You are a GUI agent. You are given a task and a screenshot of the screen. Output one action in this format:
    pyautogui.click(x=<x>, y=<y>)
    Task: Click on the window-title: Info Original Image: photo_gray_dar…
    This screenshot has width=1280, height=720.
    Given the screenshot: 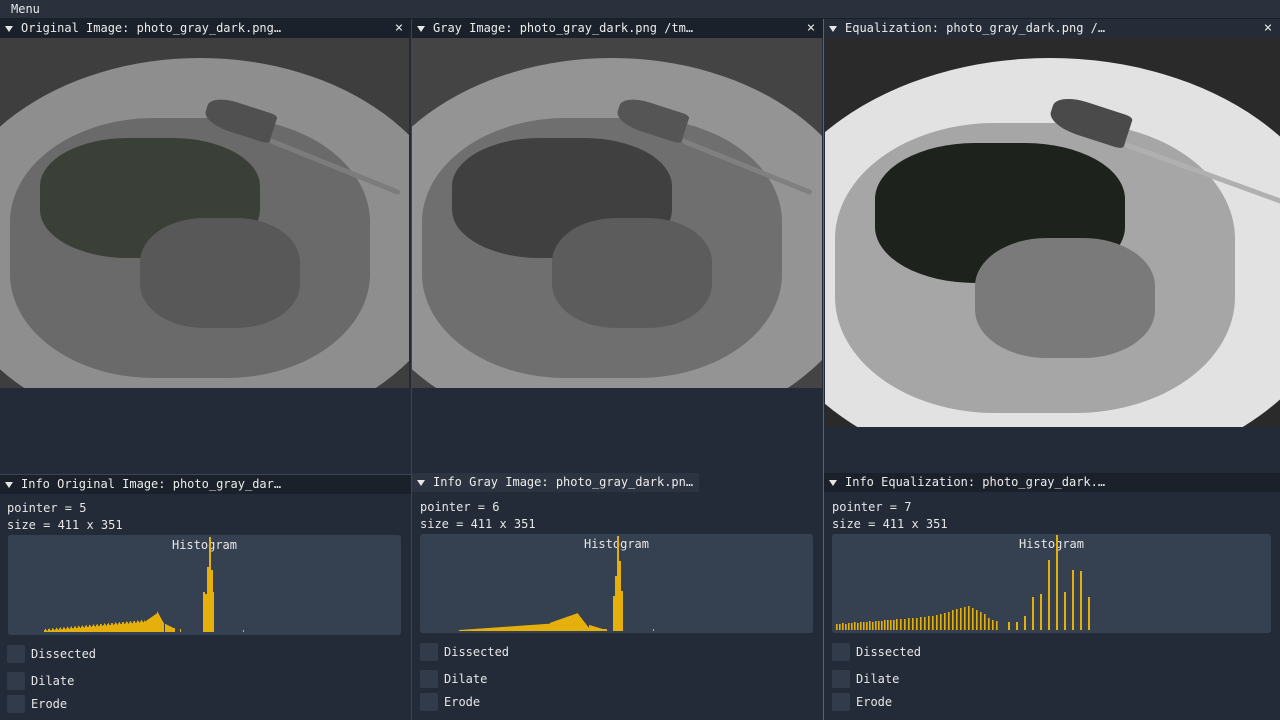 What is the action you would take?
    pyautogui.click(x=151, y=484)
    